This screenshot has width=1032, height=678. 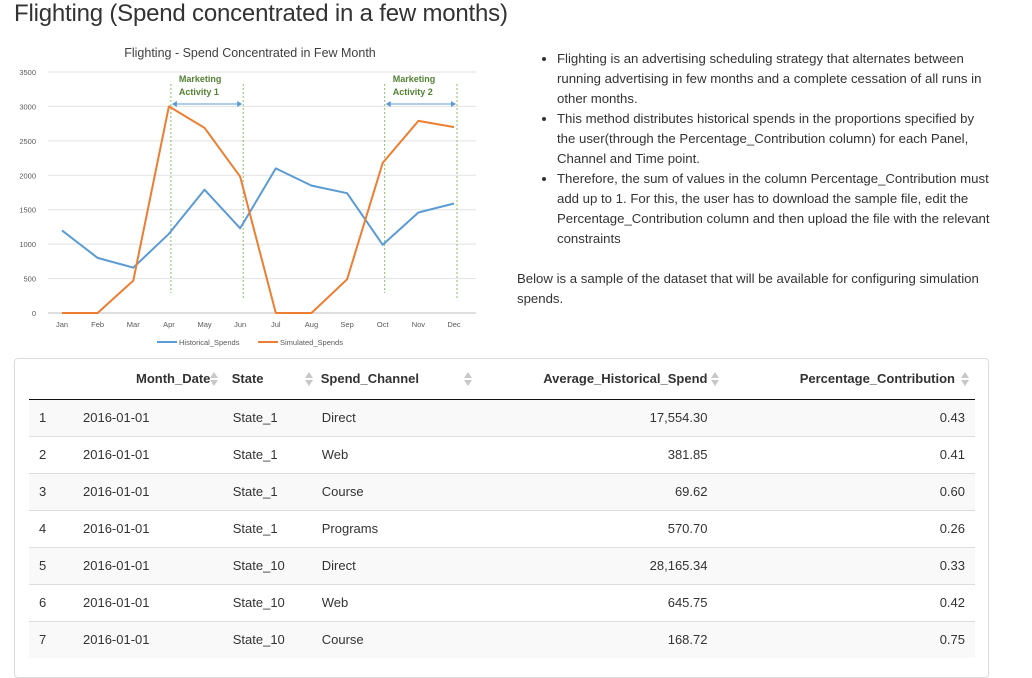 What do you see at coordinates (247, 379) in the screenshot?
I see `column-header-label: State` at bounding box center [247, 379].